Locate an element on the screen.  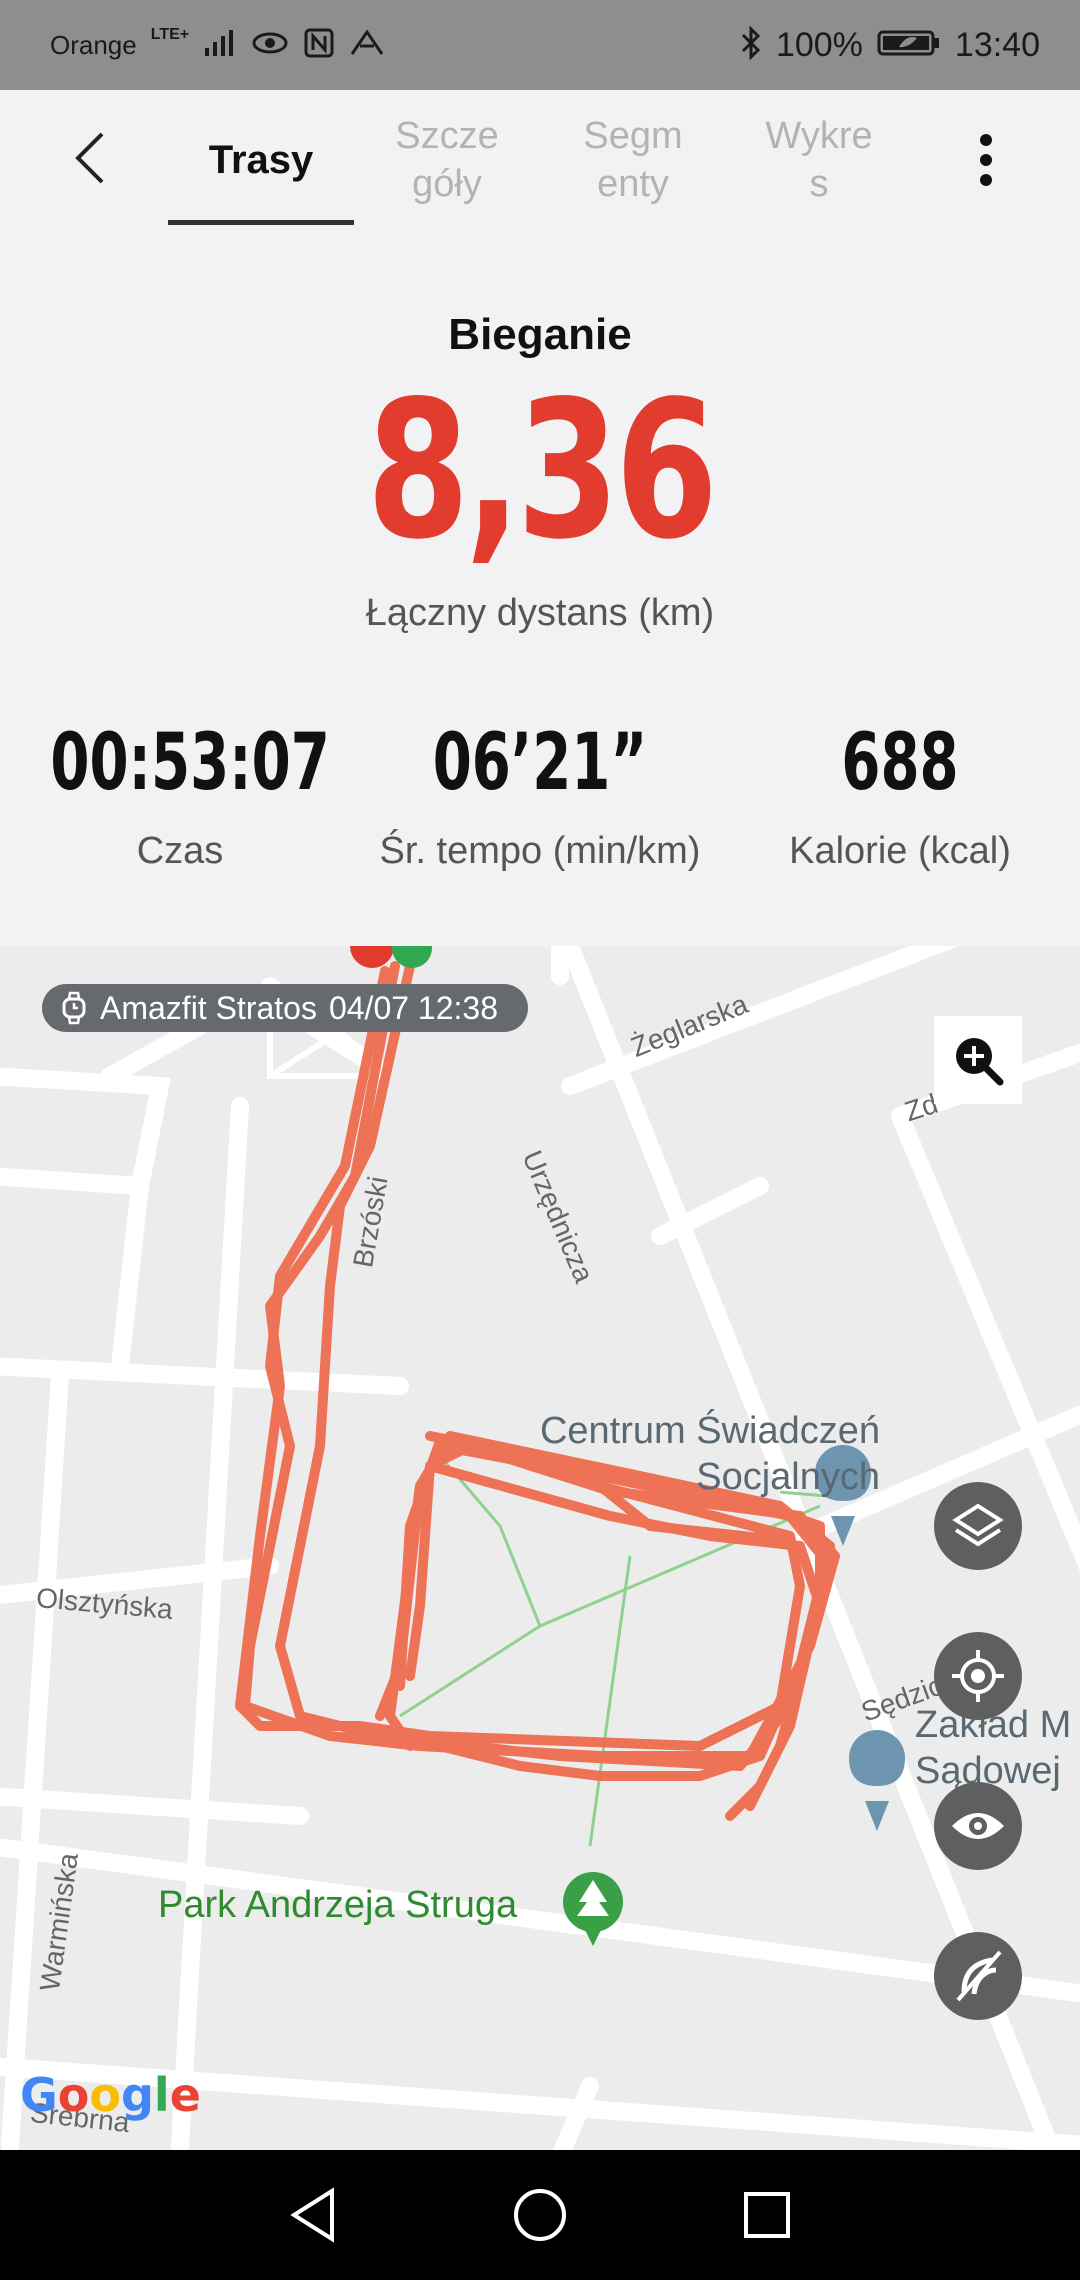
eye-comfort-icon is located at coordinates (270, 45).